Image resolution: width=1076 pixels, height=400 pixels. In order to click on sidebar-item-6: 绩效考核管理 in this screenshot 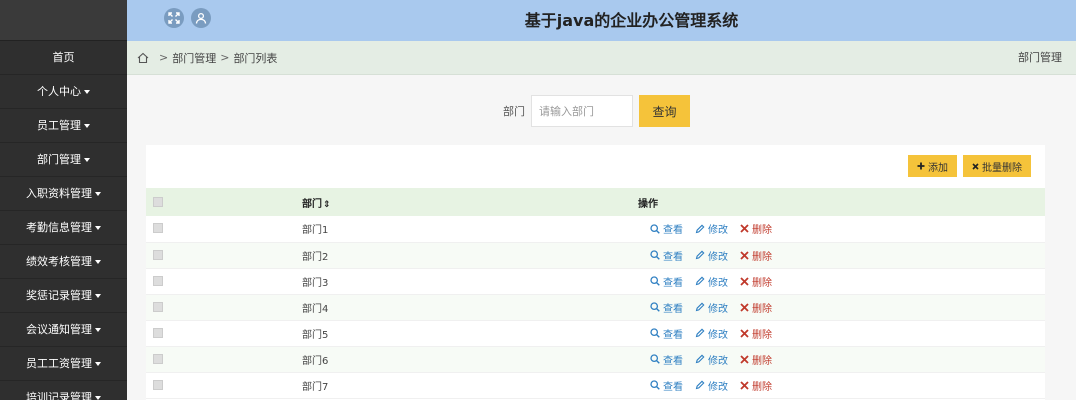, I will do `click(63, 262)`.